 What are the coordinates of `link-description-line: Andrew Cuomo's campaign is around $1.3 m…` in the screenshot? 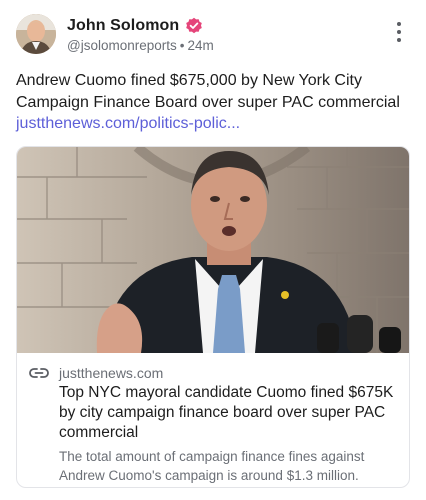 It's located at (209, 475).